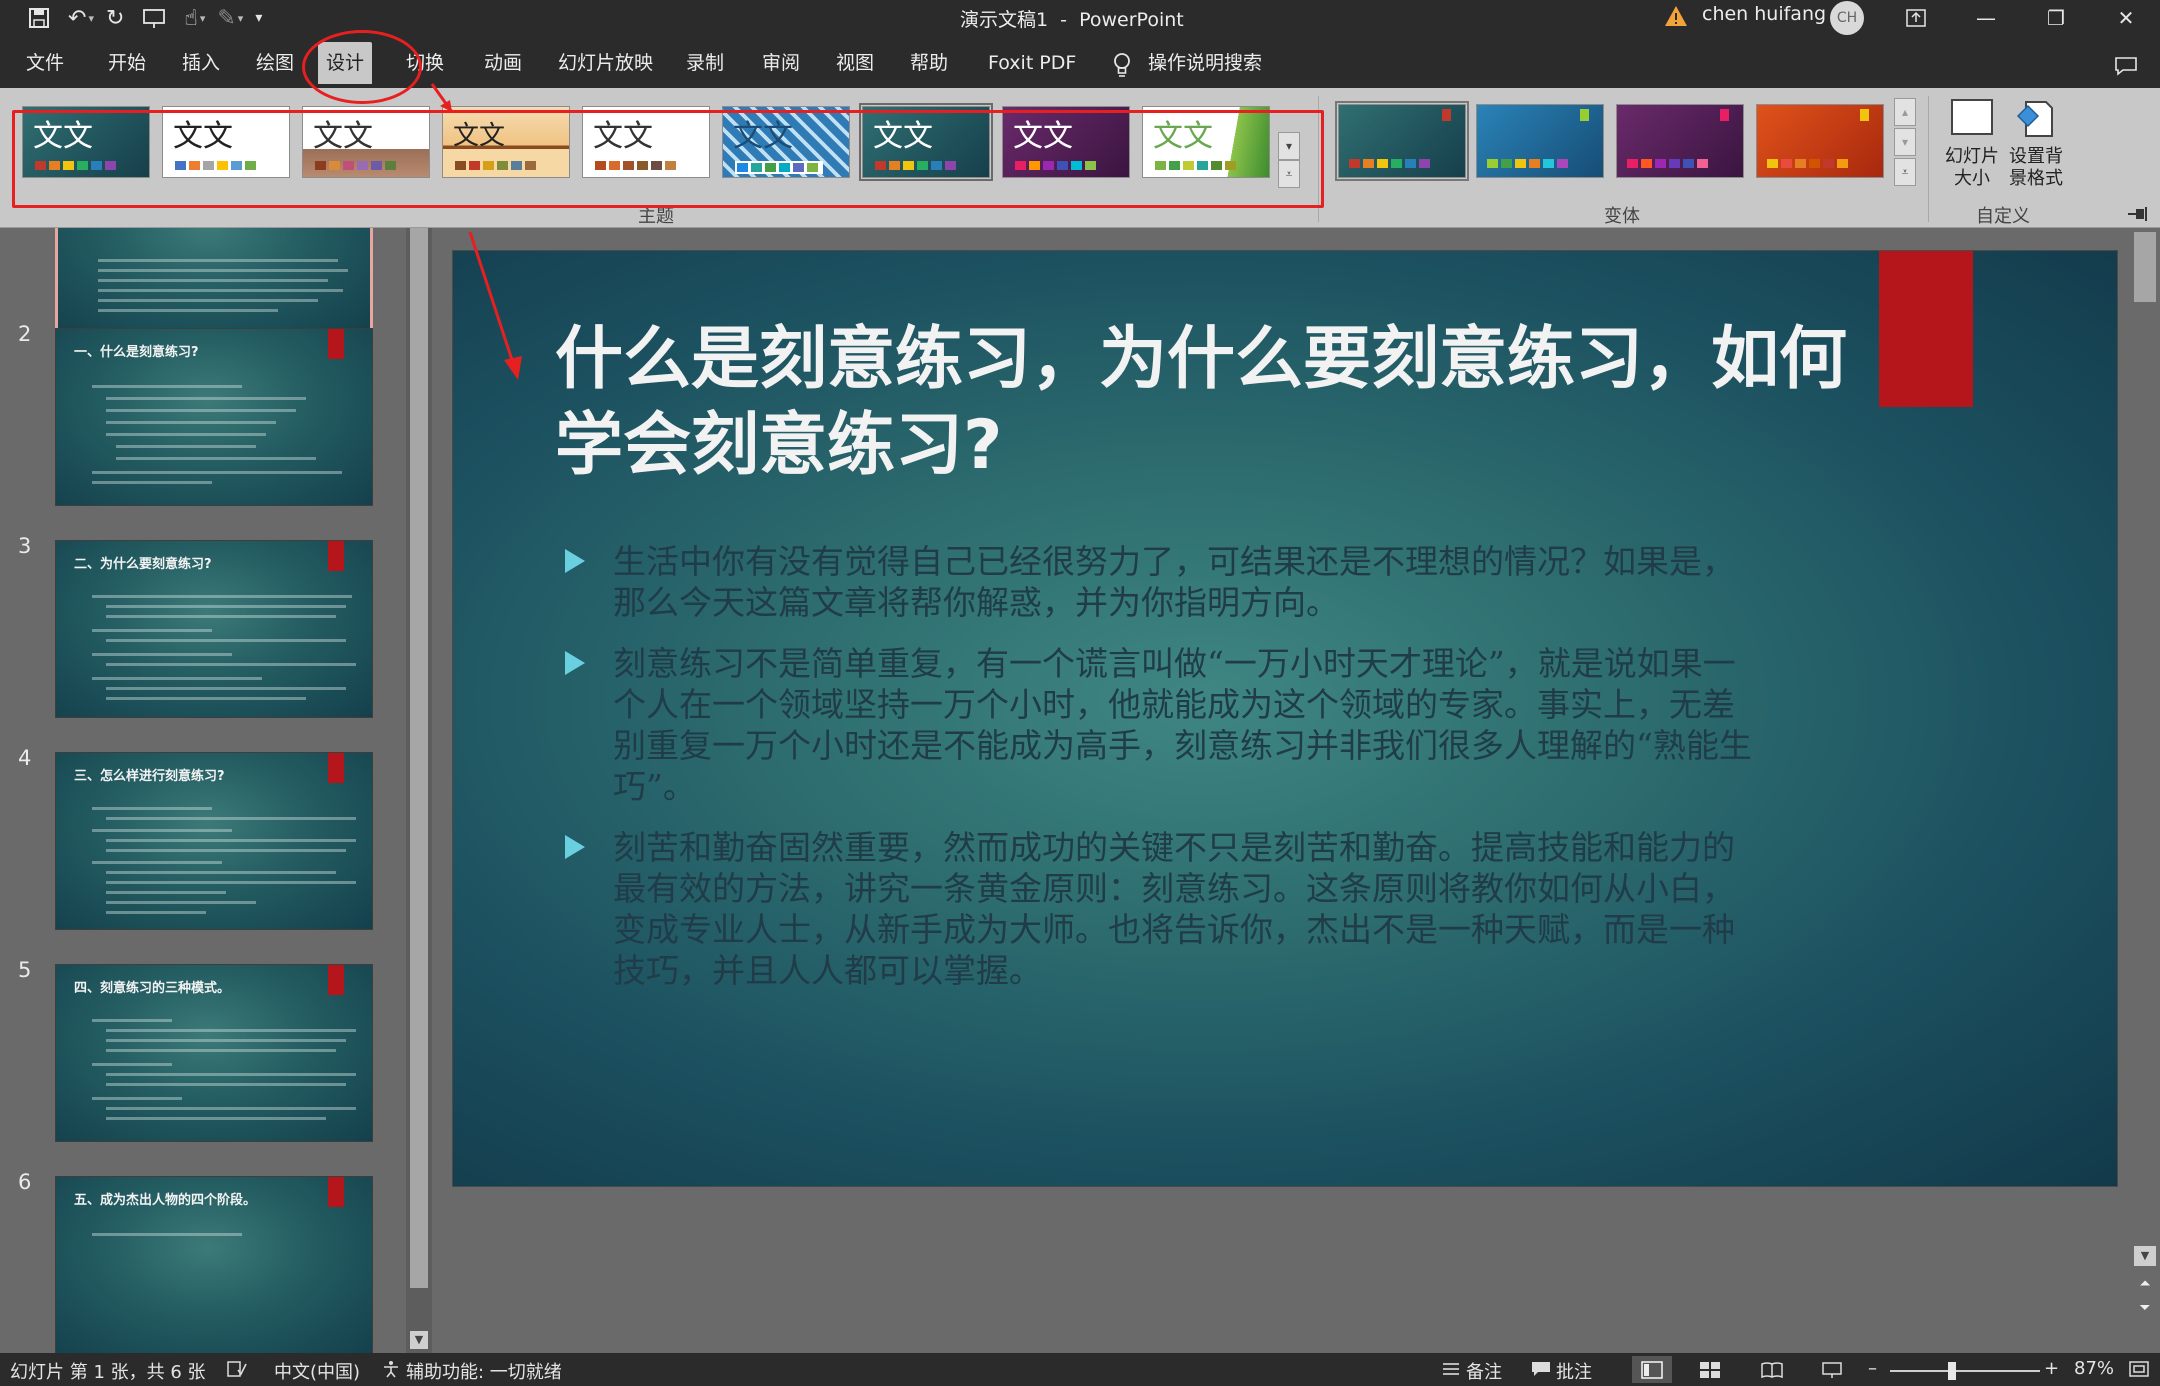 The width and height of the screenshot is (2160, 1386). I want to click on normal-view-button, so click(1652, 1369).